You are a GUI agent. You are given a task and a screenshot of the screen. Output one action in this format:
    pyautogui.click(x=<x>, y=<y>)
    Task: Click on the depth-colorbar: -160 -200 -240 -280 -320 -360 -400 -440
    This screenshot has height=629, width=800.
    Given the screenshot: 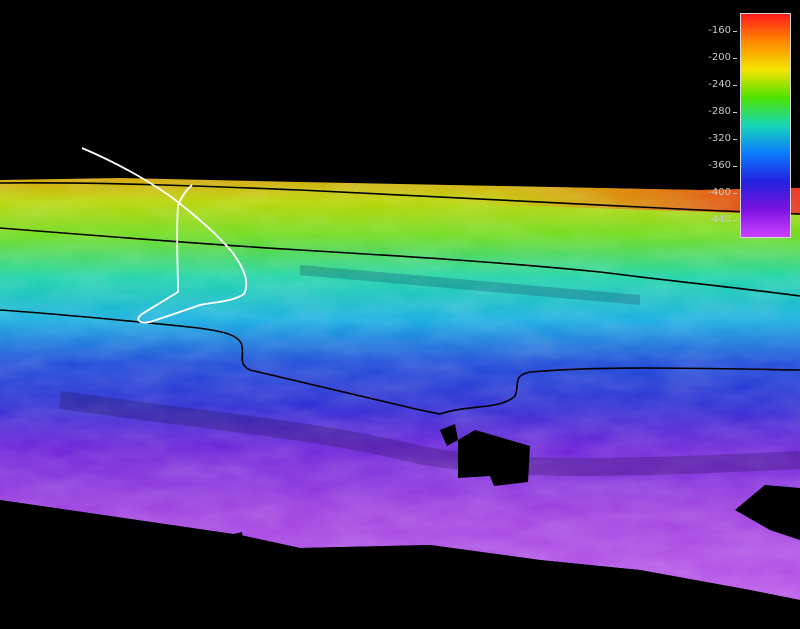 What is the action you would take?
    pyautogui.click(x=749, y=125)
    